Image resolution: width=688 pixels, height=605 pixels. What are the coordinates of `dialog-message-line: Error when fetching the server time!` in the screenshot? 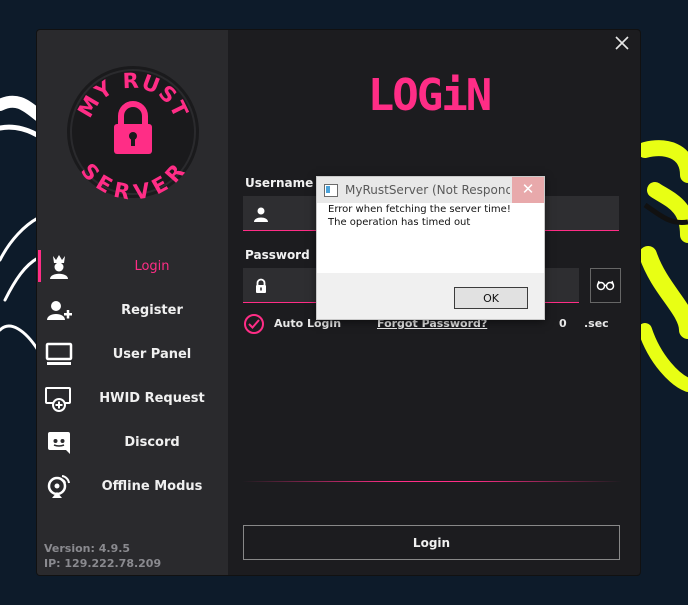 It's located at (419, 209).